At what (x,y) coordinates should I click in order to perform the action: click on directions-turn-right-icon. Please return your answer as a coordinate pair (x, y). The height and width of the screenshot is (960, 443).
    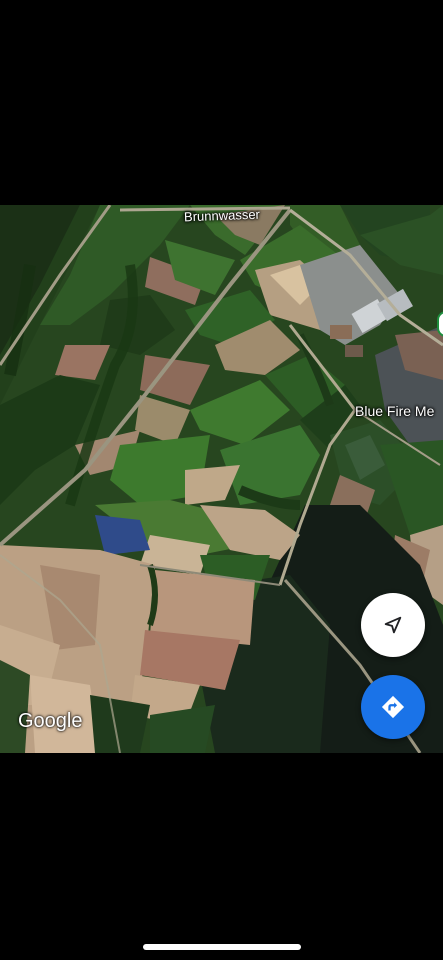
    Looking at the image, I should click on (393, 707).